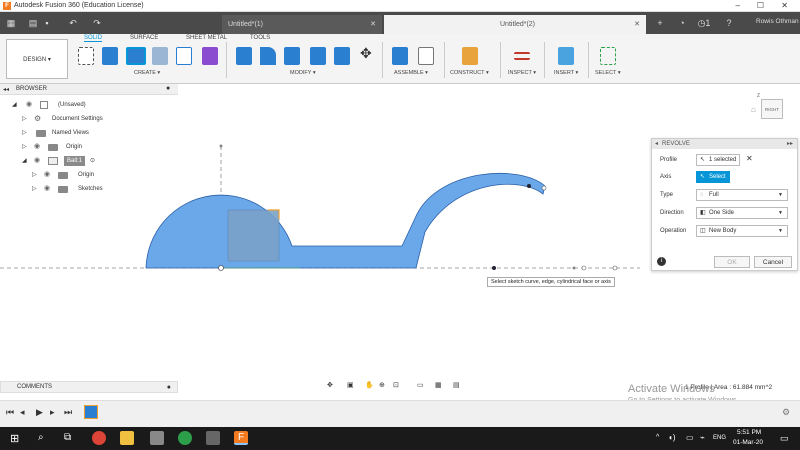 The image size is (800, 450). I want to click on construct-menu: CONSTRUCT ▾, so click(469, 73).